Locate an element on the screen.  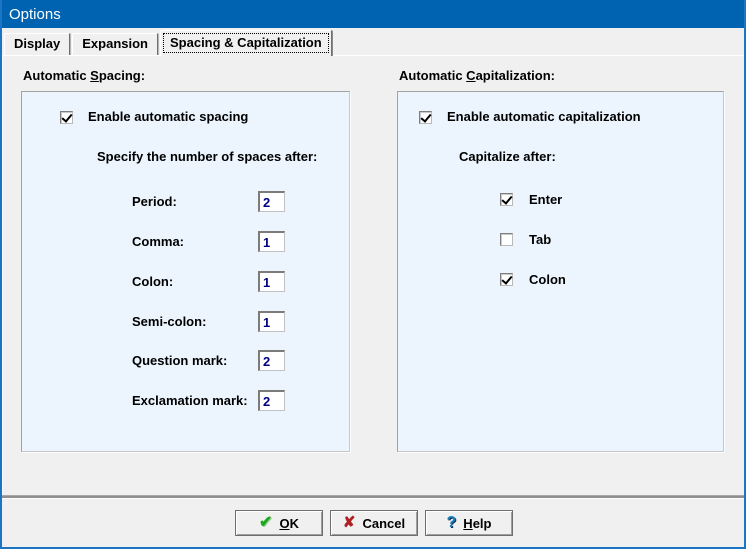
comma-spaces-input is located at coordinates (271, 241).